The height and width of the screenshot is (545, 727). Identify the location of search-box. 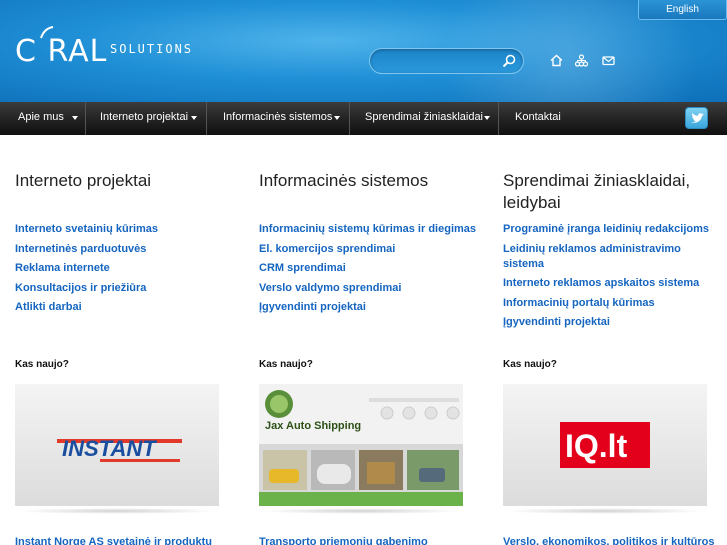
(446, 61).